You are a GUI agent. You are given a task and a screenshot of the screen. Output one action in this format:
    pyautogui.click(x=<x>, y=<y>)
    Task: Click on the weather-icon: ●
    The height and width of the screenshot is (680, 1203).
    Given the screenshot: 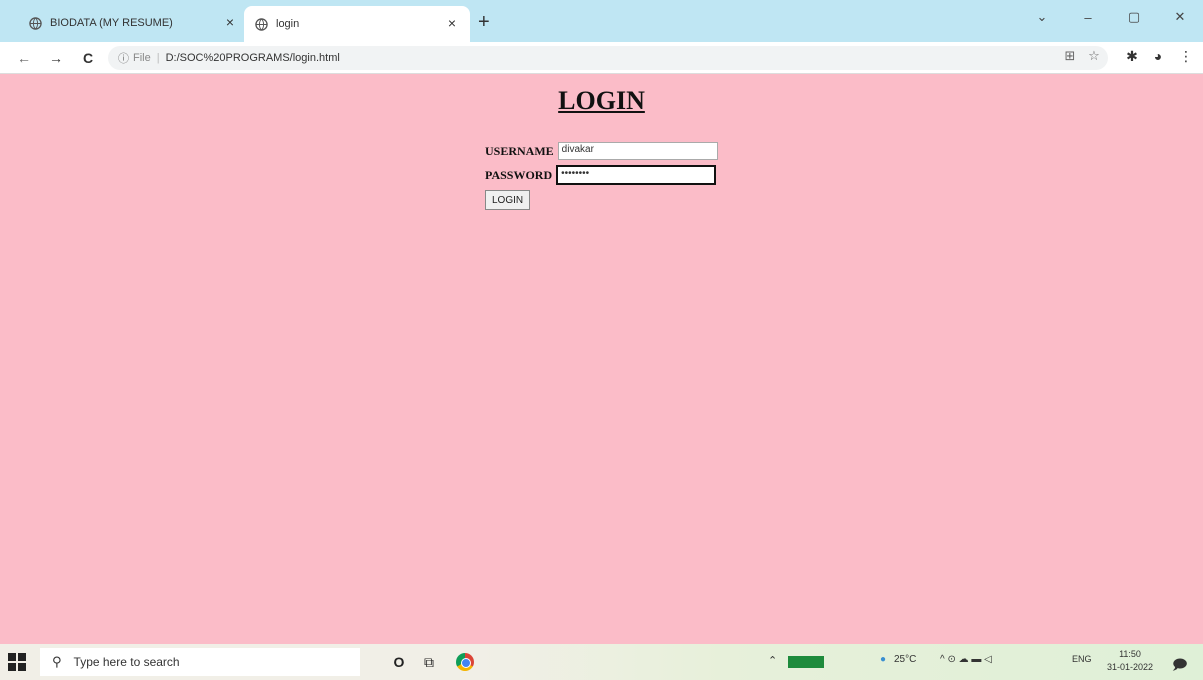 What is the action you would take?
    pyautogui.click(x=883, y=659)
    